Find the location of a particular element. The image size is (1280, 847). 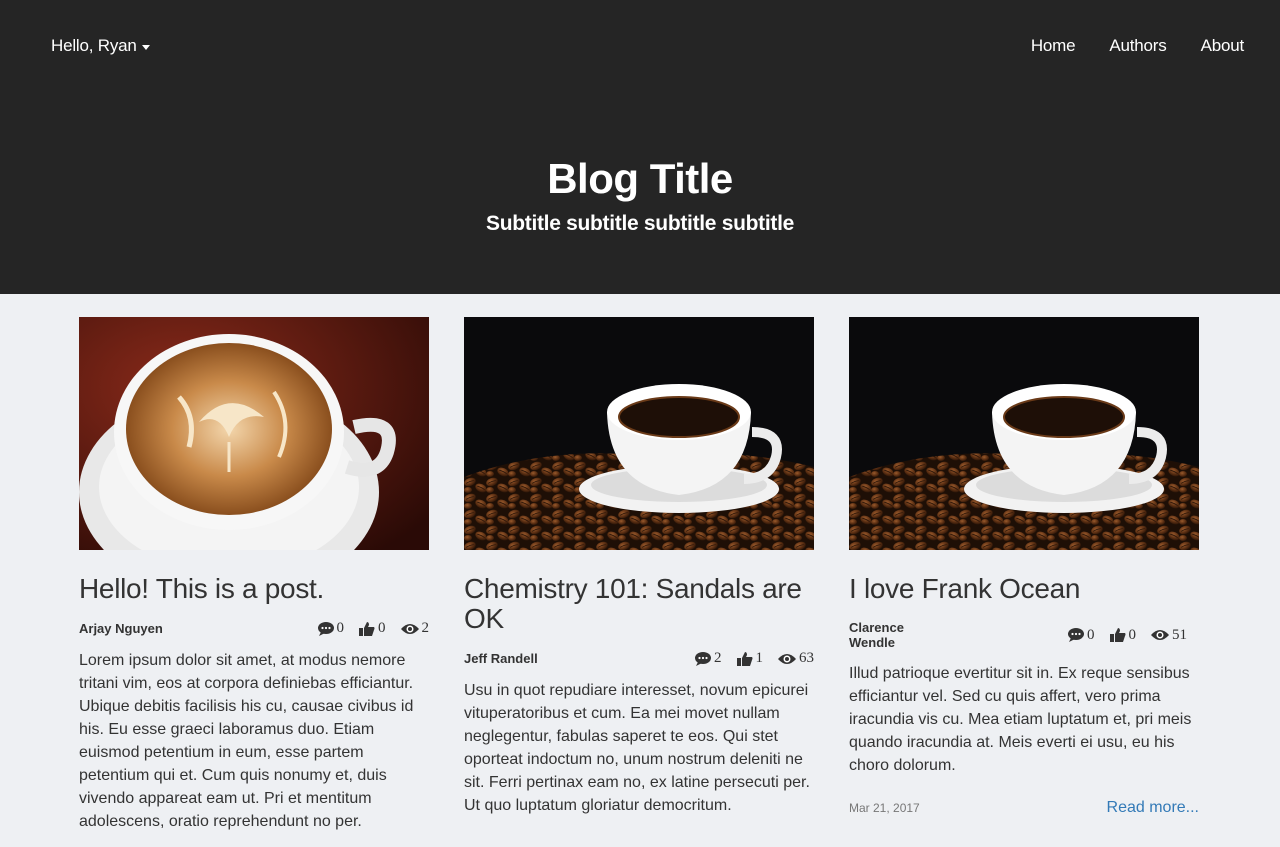

post-title: Chemistry 101: Sandals are OK is located at coordinates (639, 604).